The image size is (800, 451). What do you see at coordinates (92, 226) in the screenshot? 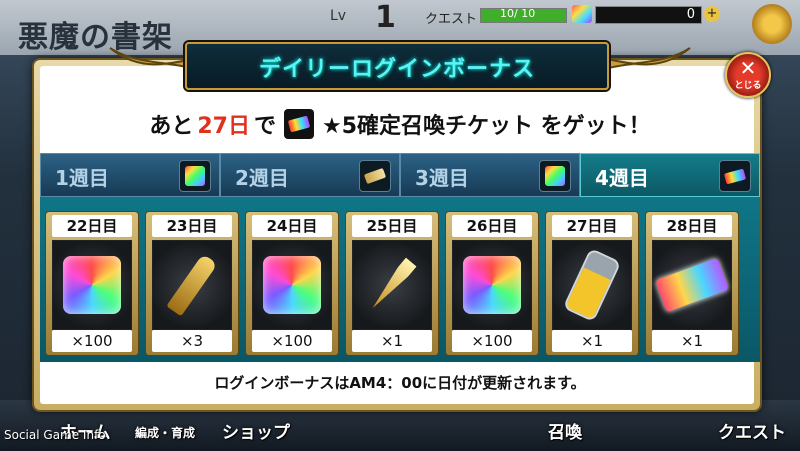
I see `reward-day: 22日目` at bounding box center [92, 226].